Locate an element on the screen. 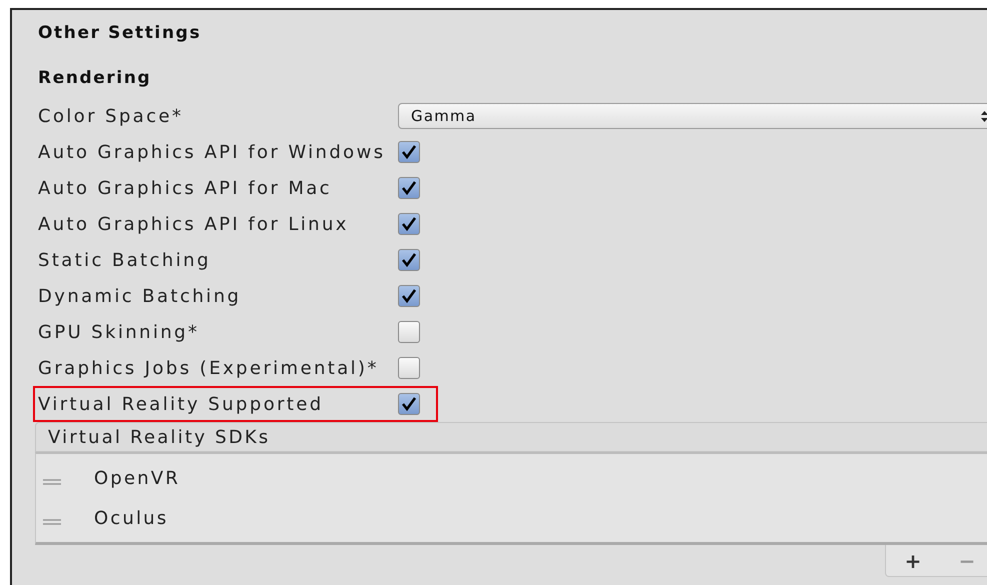  list-header: Virtual Reality SDKs is located at coordinates (511, 437).